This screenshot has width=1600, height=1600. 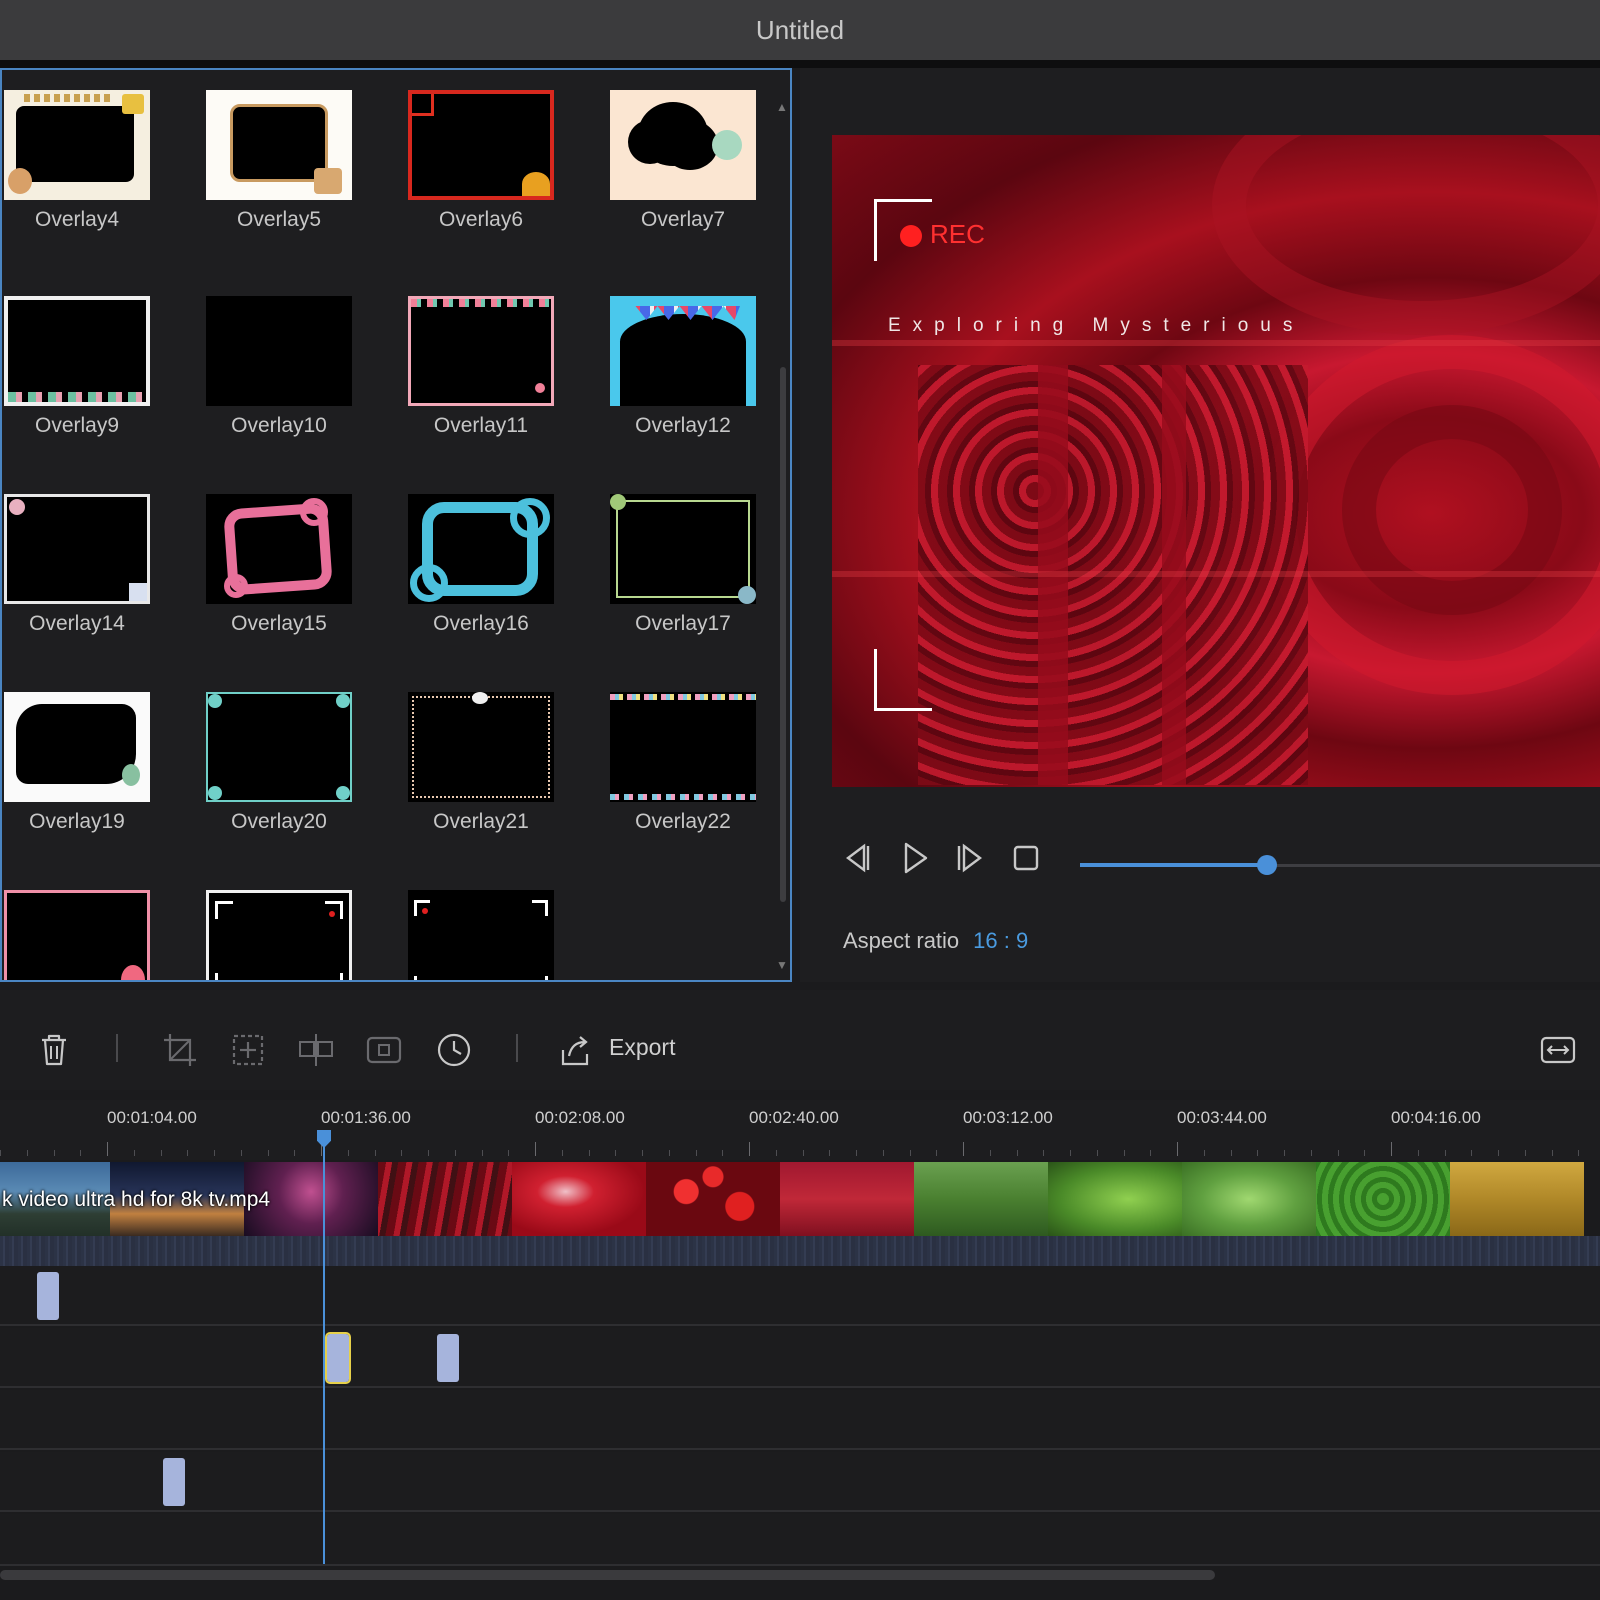 What do you see at coordinates (338, 1358) in the screenshot?
I see `track-clip-marker-selected` at bounding box center [338, 1358].